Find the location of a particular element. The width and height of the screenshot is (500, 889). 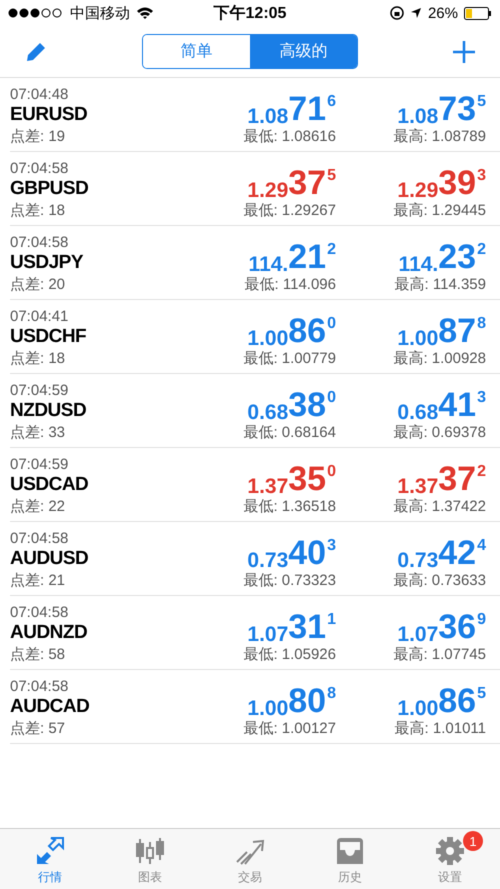

spread-value: 点差: 22 is located at coordinates (38, 506).